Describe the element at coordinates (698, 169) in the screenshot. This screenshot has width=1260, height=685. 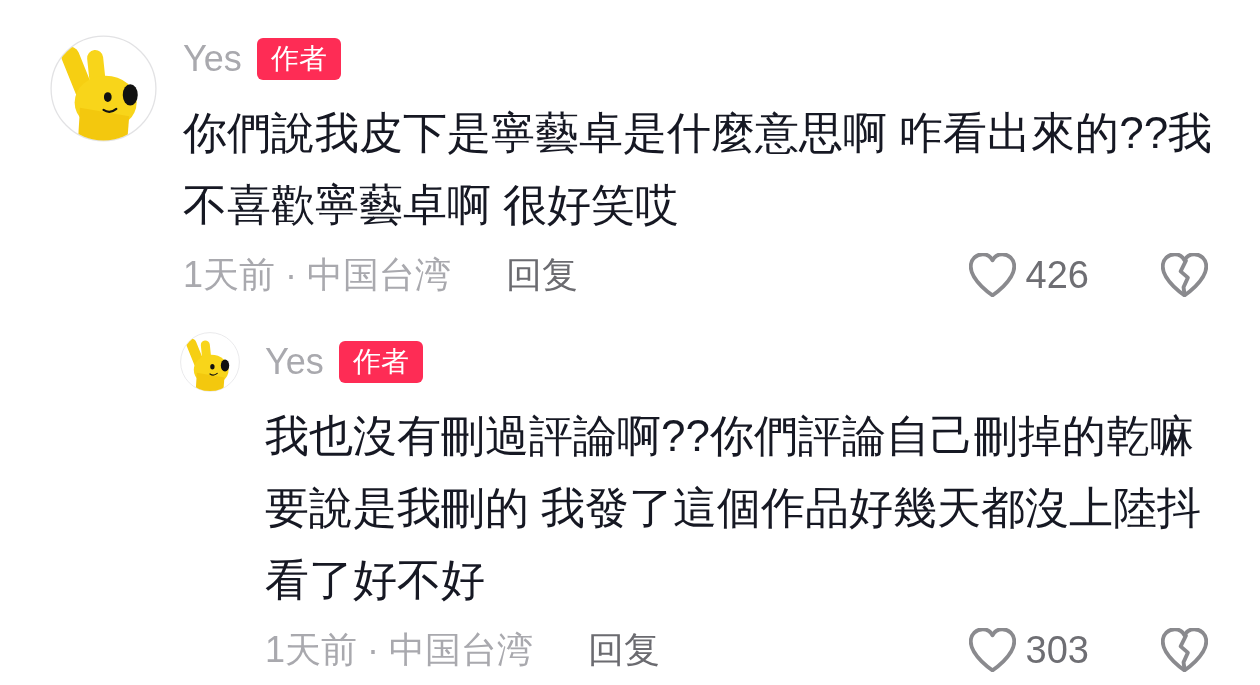
I see `comment-text: 你們說我皮下是寧藝卓是什麼意思啊 咋看出來的??我不喜歡寧藝卓啊 很好笑哎` at that location.